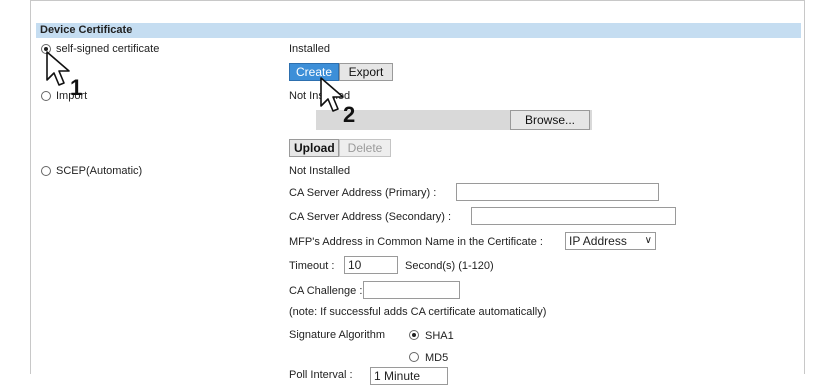  Describe the element at coordinates (557, 192) in the screenshot. I see `ca-primary-input` at that location.